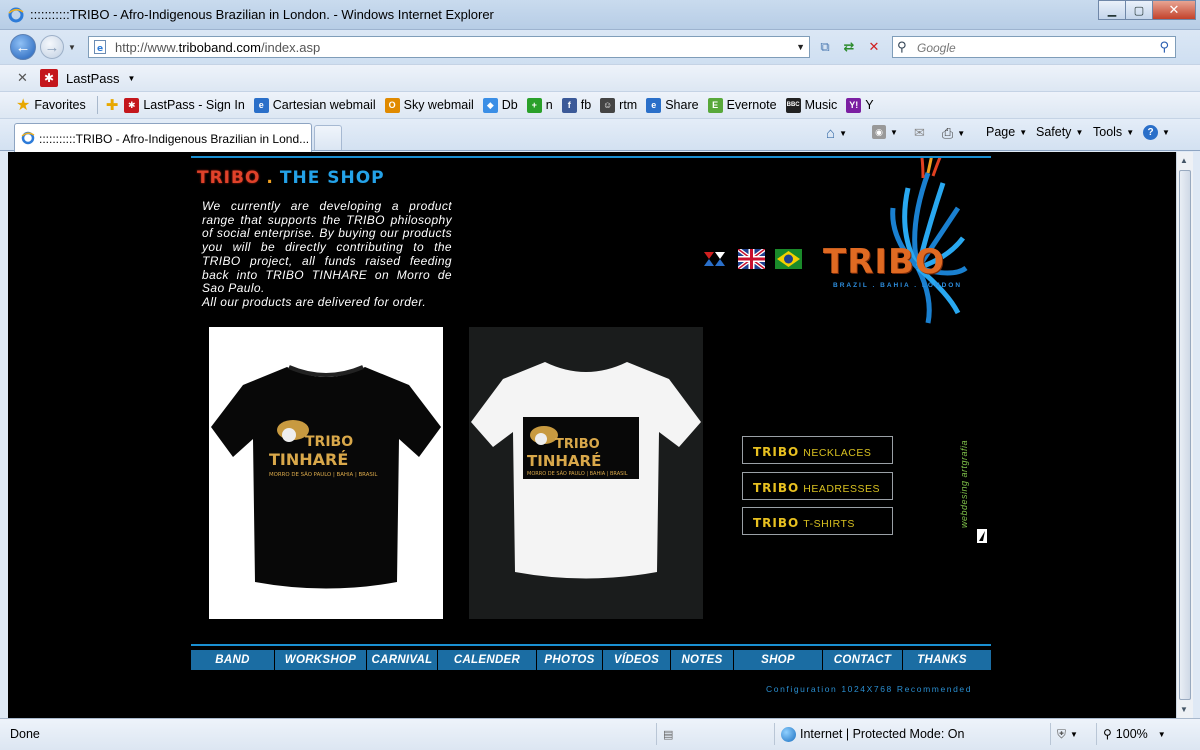 The height and width of the screenshot is (750, 1200). Describe the element at coordinates (817, 486) in the screenshot. I see `headresses-button: TRIBO HEADRESSES` at that location.